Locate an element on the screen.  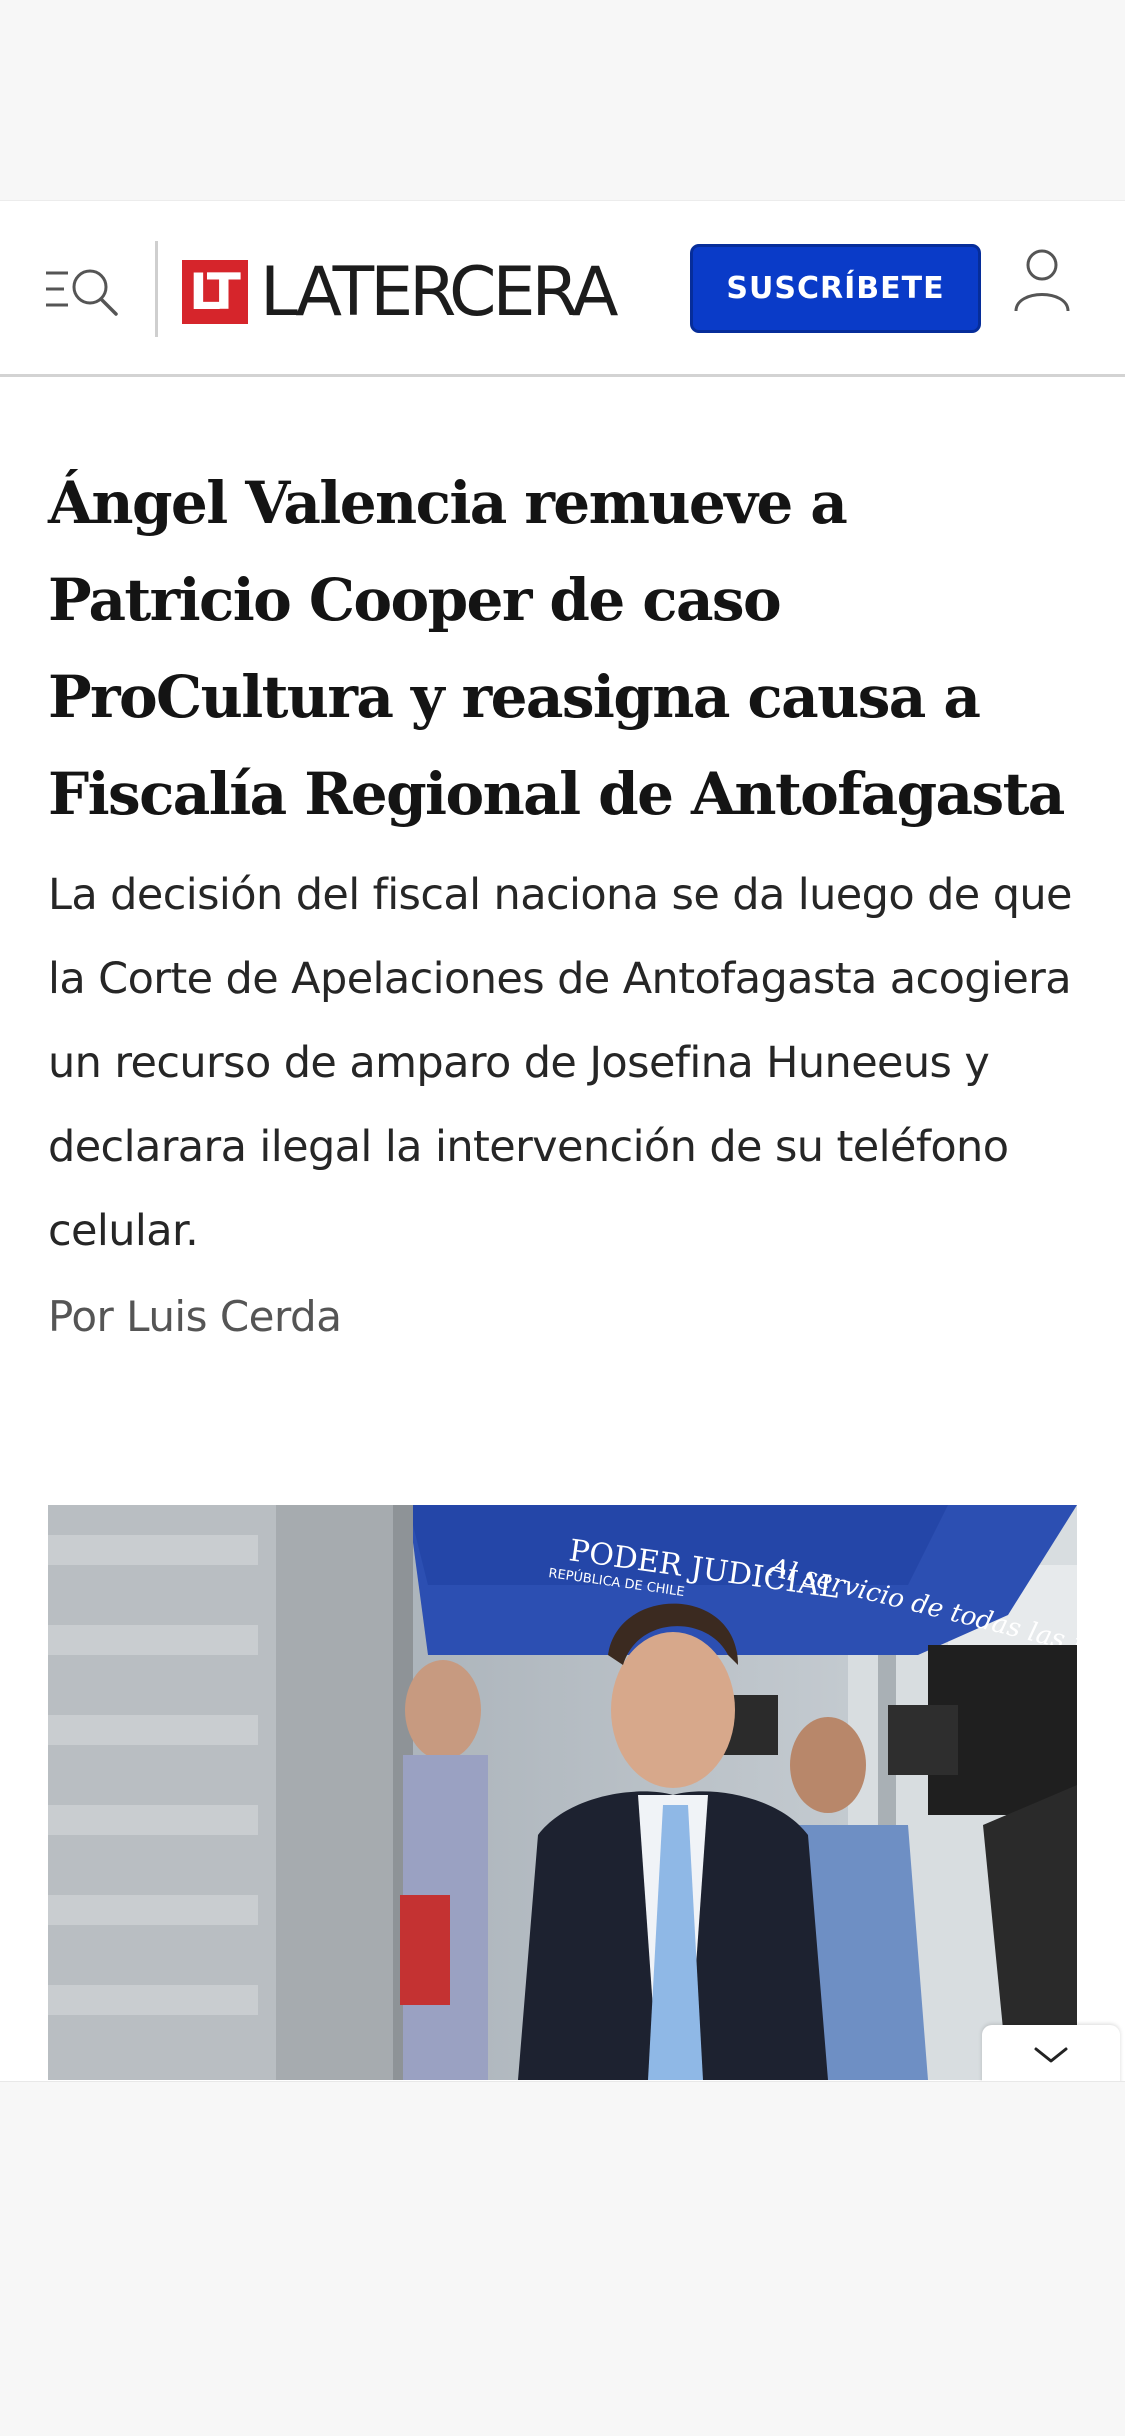
logo-mark: LT is located at coordinates (215, 292).